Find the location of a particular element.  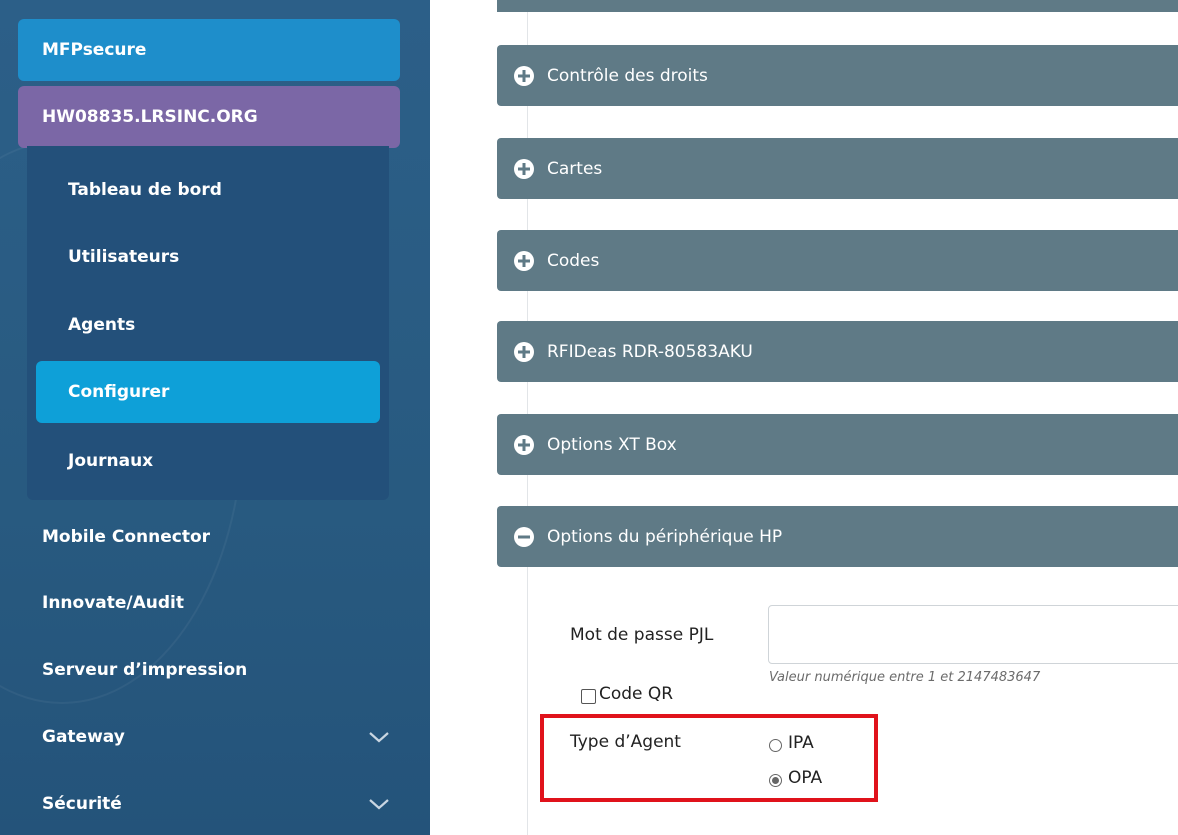

panel-header-partial is located at coordinates (837, 6).